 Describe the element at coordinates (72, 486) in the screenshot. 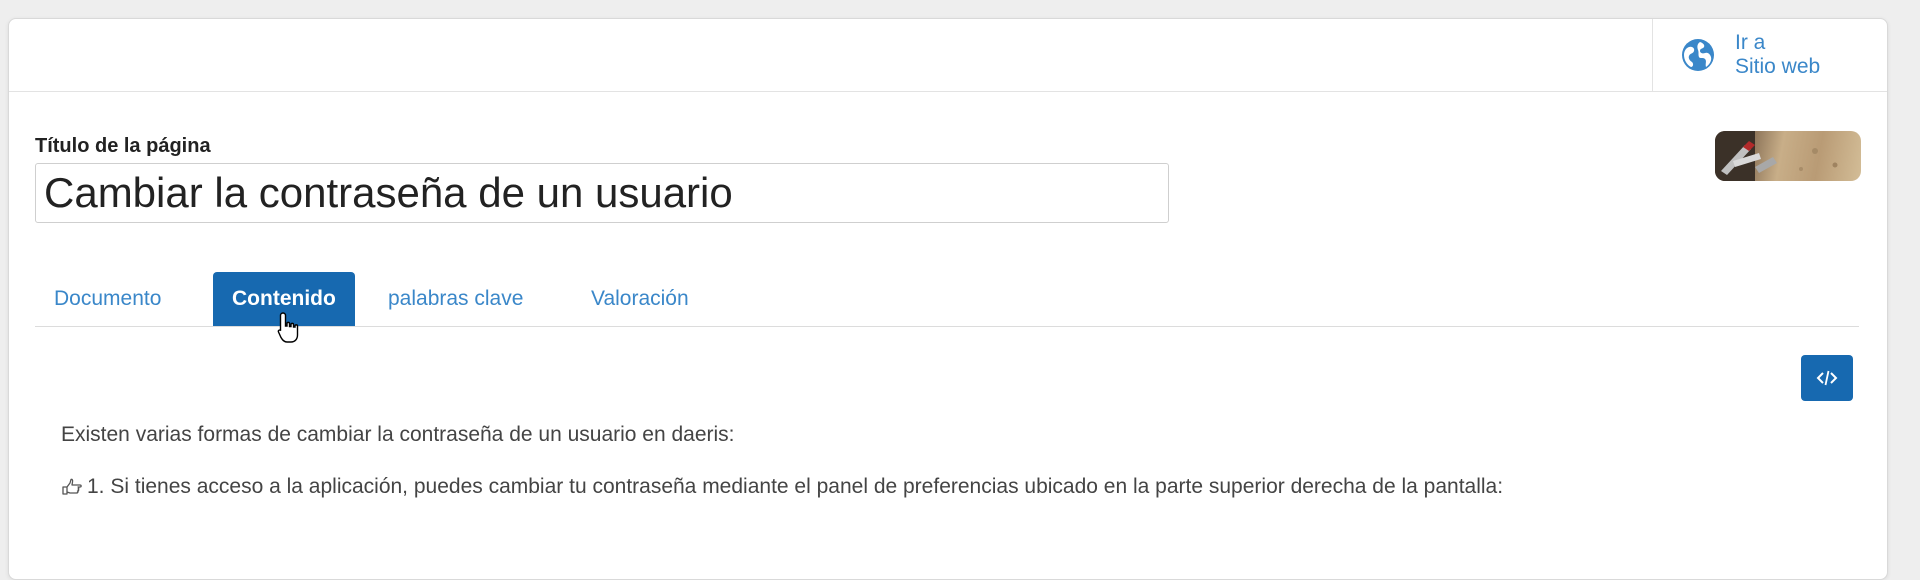

I see `pointing-hand-icon` at that location.